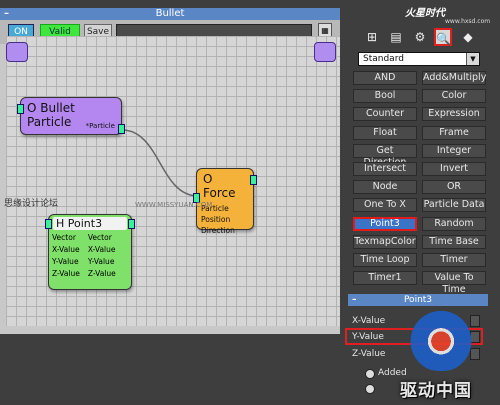 The image size is (500, 405). Describe the element at coordinates (454, 283) in the screenshot. I see `operator-button: Value To Time` at that location.